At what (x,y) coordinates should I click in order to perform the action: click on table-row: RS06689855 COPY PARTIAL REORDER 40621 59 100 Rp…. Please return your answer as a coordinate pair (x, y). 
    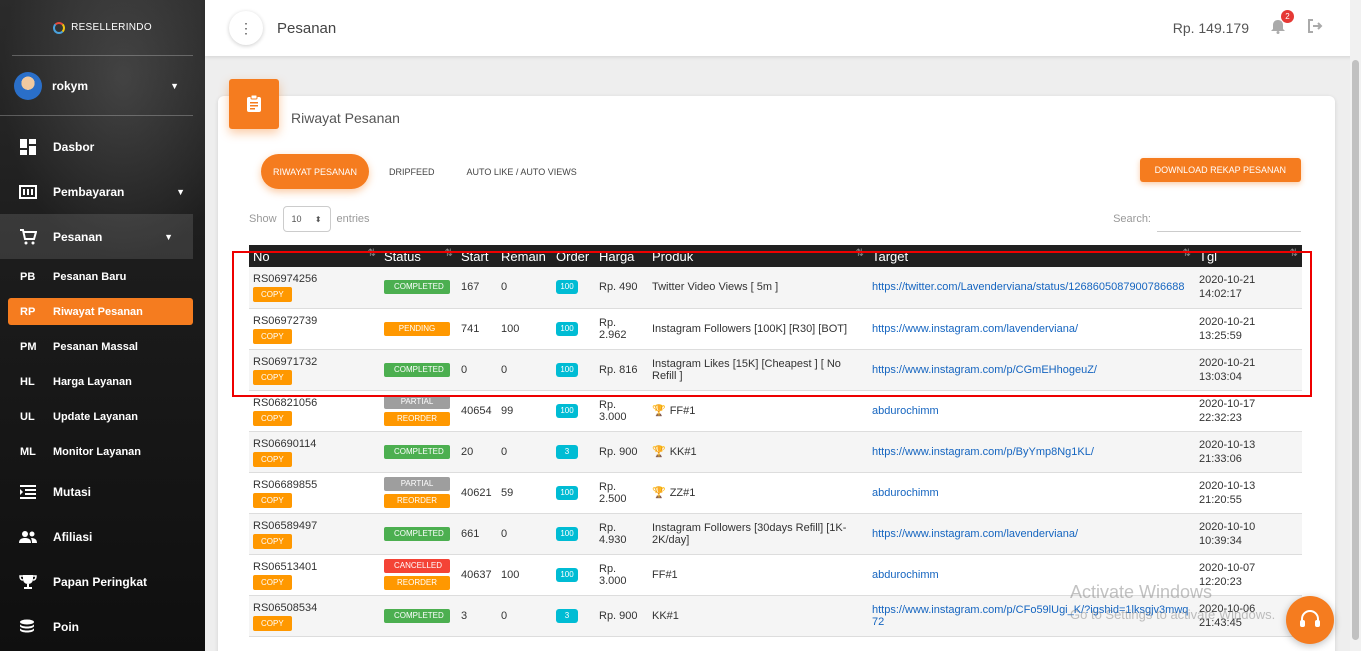
    Looking at the image, I should click on (775, 493).